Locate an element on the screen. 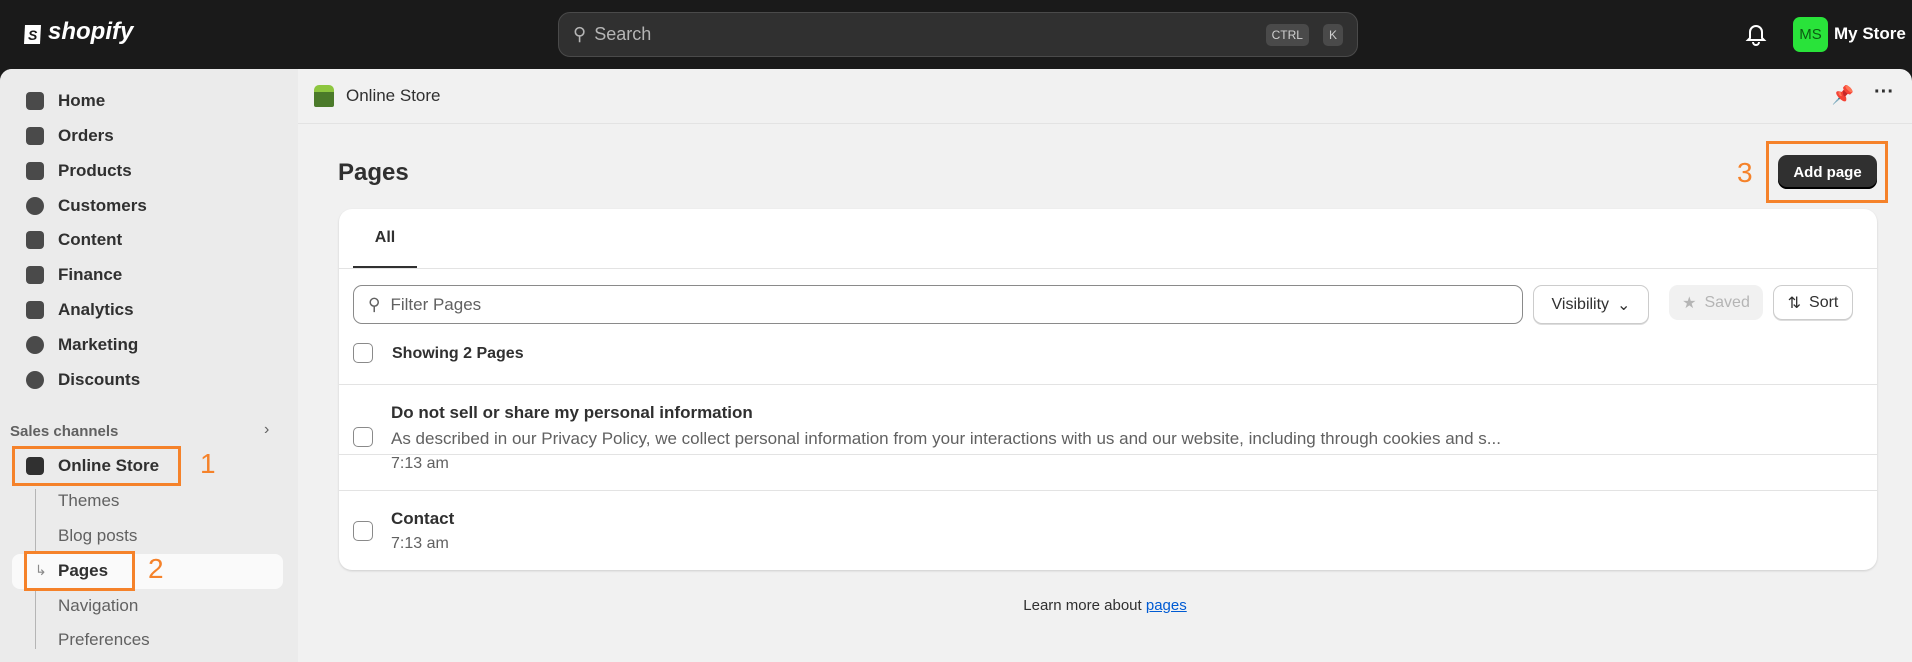  sidebar-item-home: Home is located at coordinates (65, 101).